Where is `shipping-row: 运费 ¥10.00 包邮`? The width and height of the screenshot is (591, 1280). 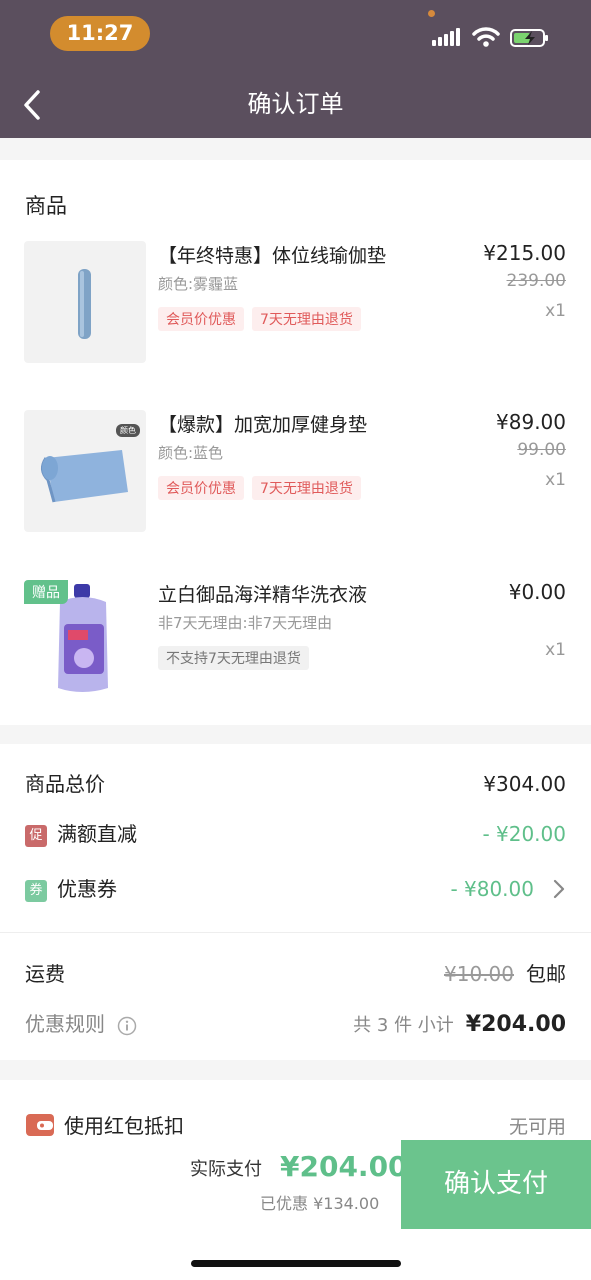
shipping-row: 运费 ¥10.00 包邮 is located at coordinates (295, 974).